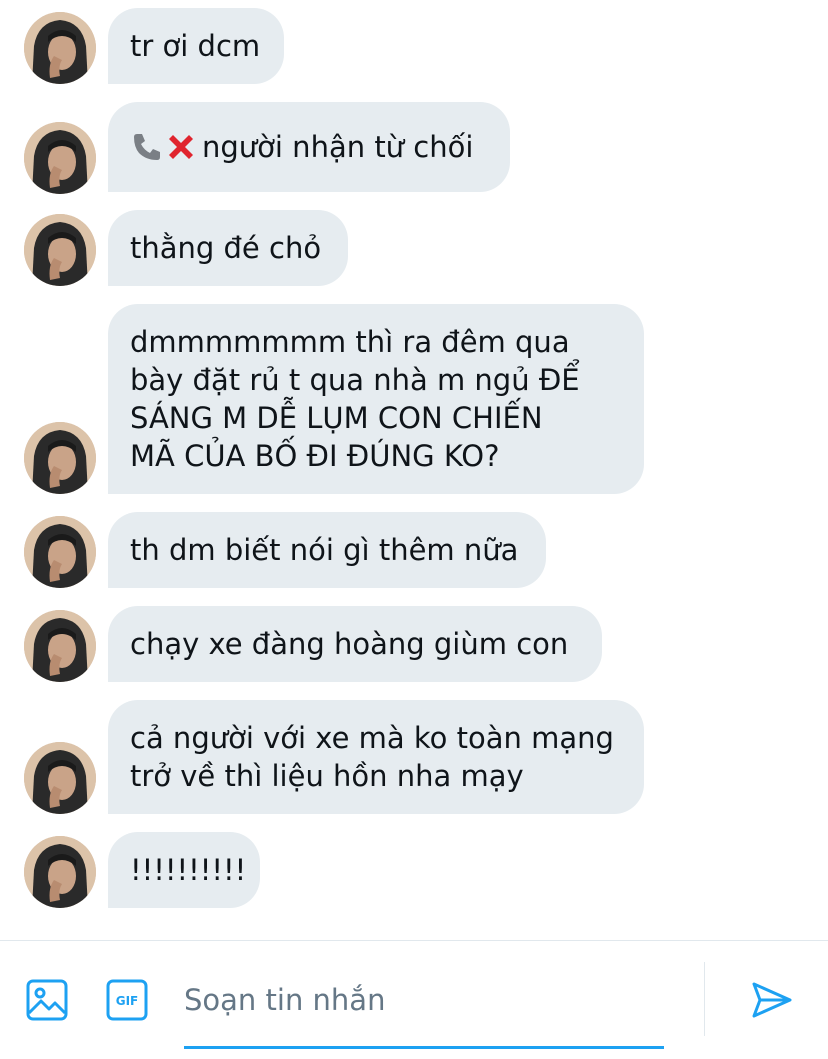 The width and height of the screenshot is (828, 1059). I want to click on message-bubble: !!!!!!!!!!, so click(184, 870).